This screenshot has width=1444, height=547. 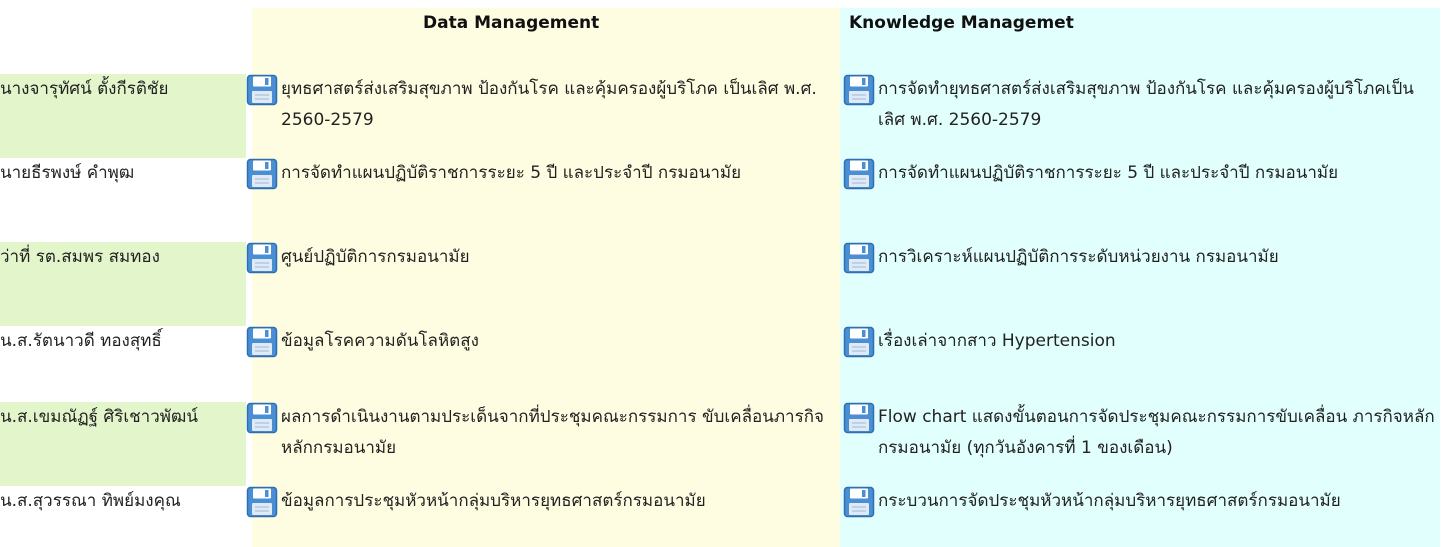 What do you see at coordinates (1140, 364) in the screenshot?
I see `knowledge-management-item-cell: เรื่องเล่าจากสาว Hypertension` at bounding box center [1140, 364].